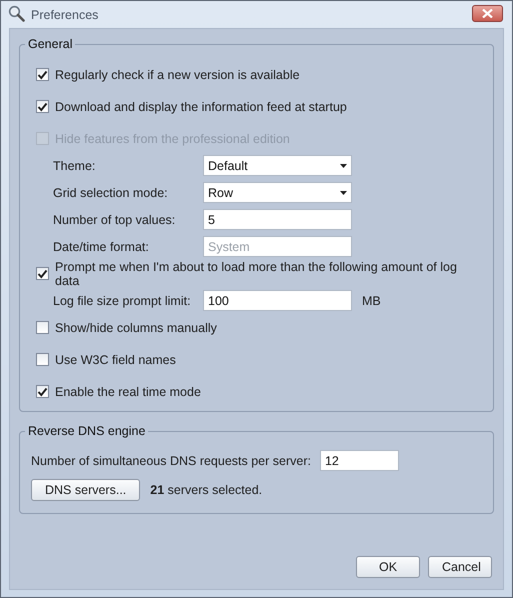 Image resolution: width=513 pixels, height=598 pixels. Describe the element at coordinates (101, 247) in the screenshot. I see `field-label: Date/time format:` at that location.